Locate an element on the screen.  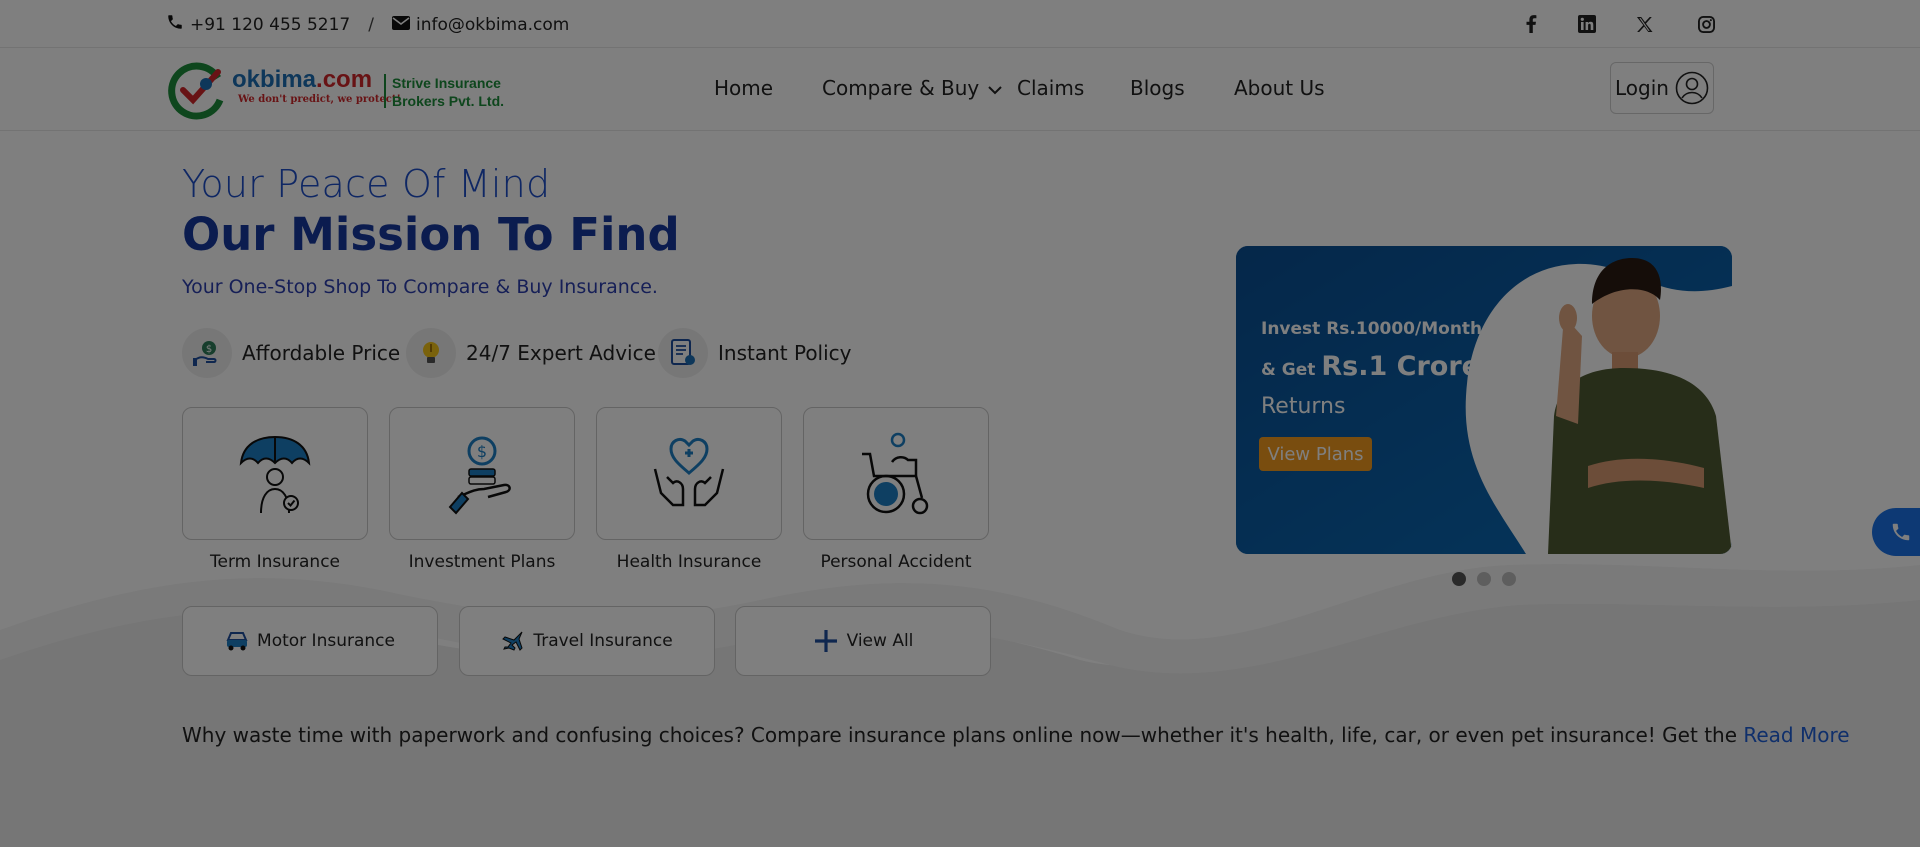
logo-tagline: We don't predict, we protect! is located at coordinates (319, 99).